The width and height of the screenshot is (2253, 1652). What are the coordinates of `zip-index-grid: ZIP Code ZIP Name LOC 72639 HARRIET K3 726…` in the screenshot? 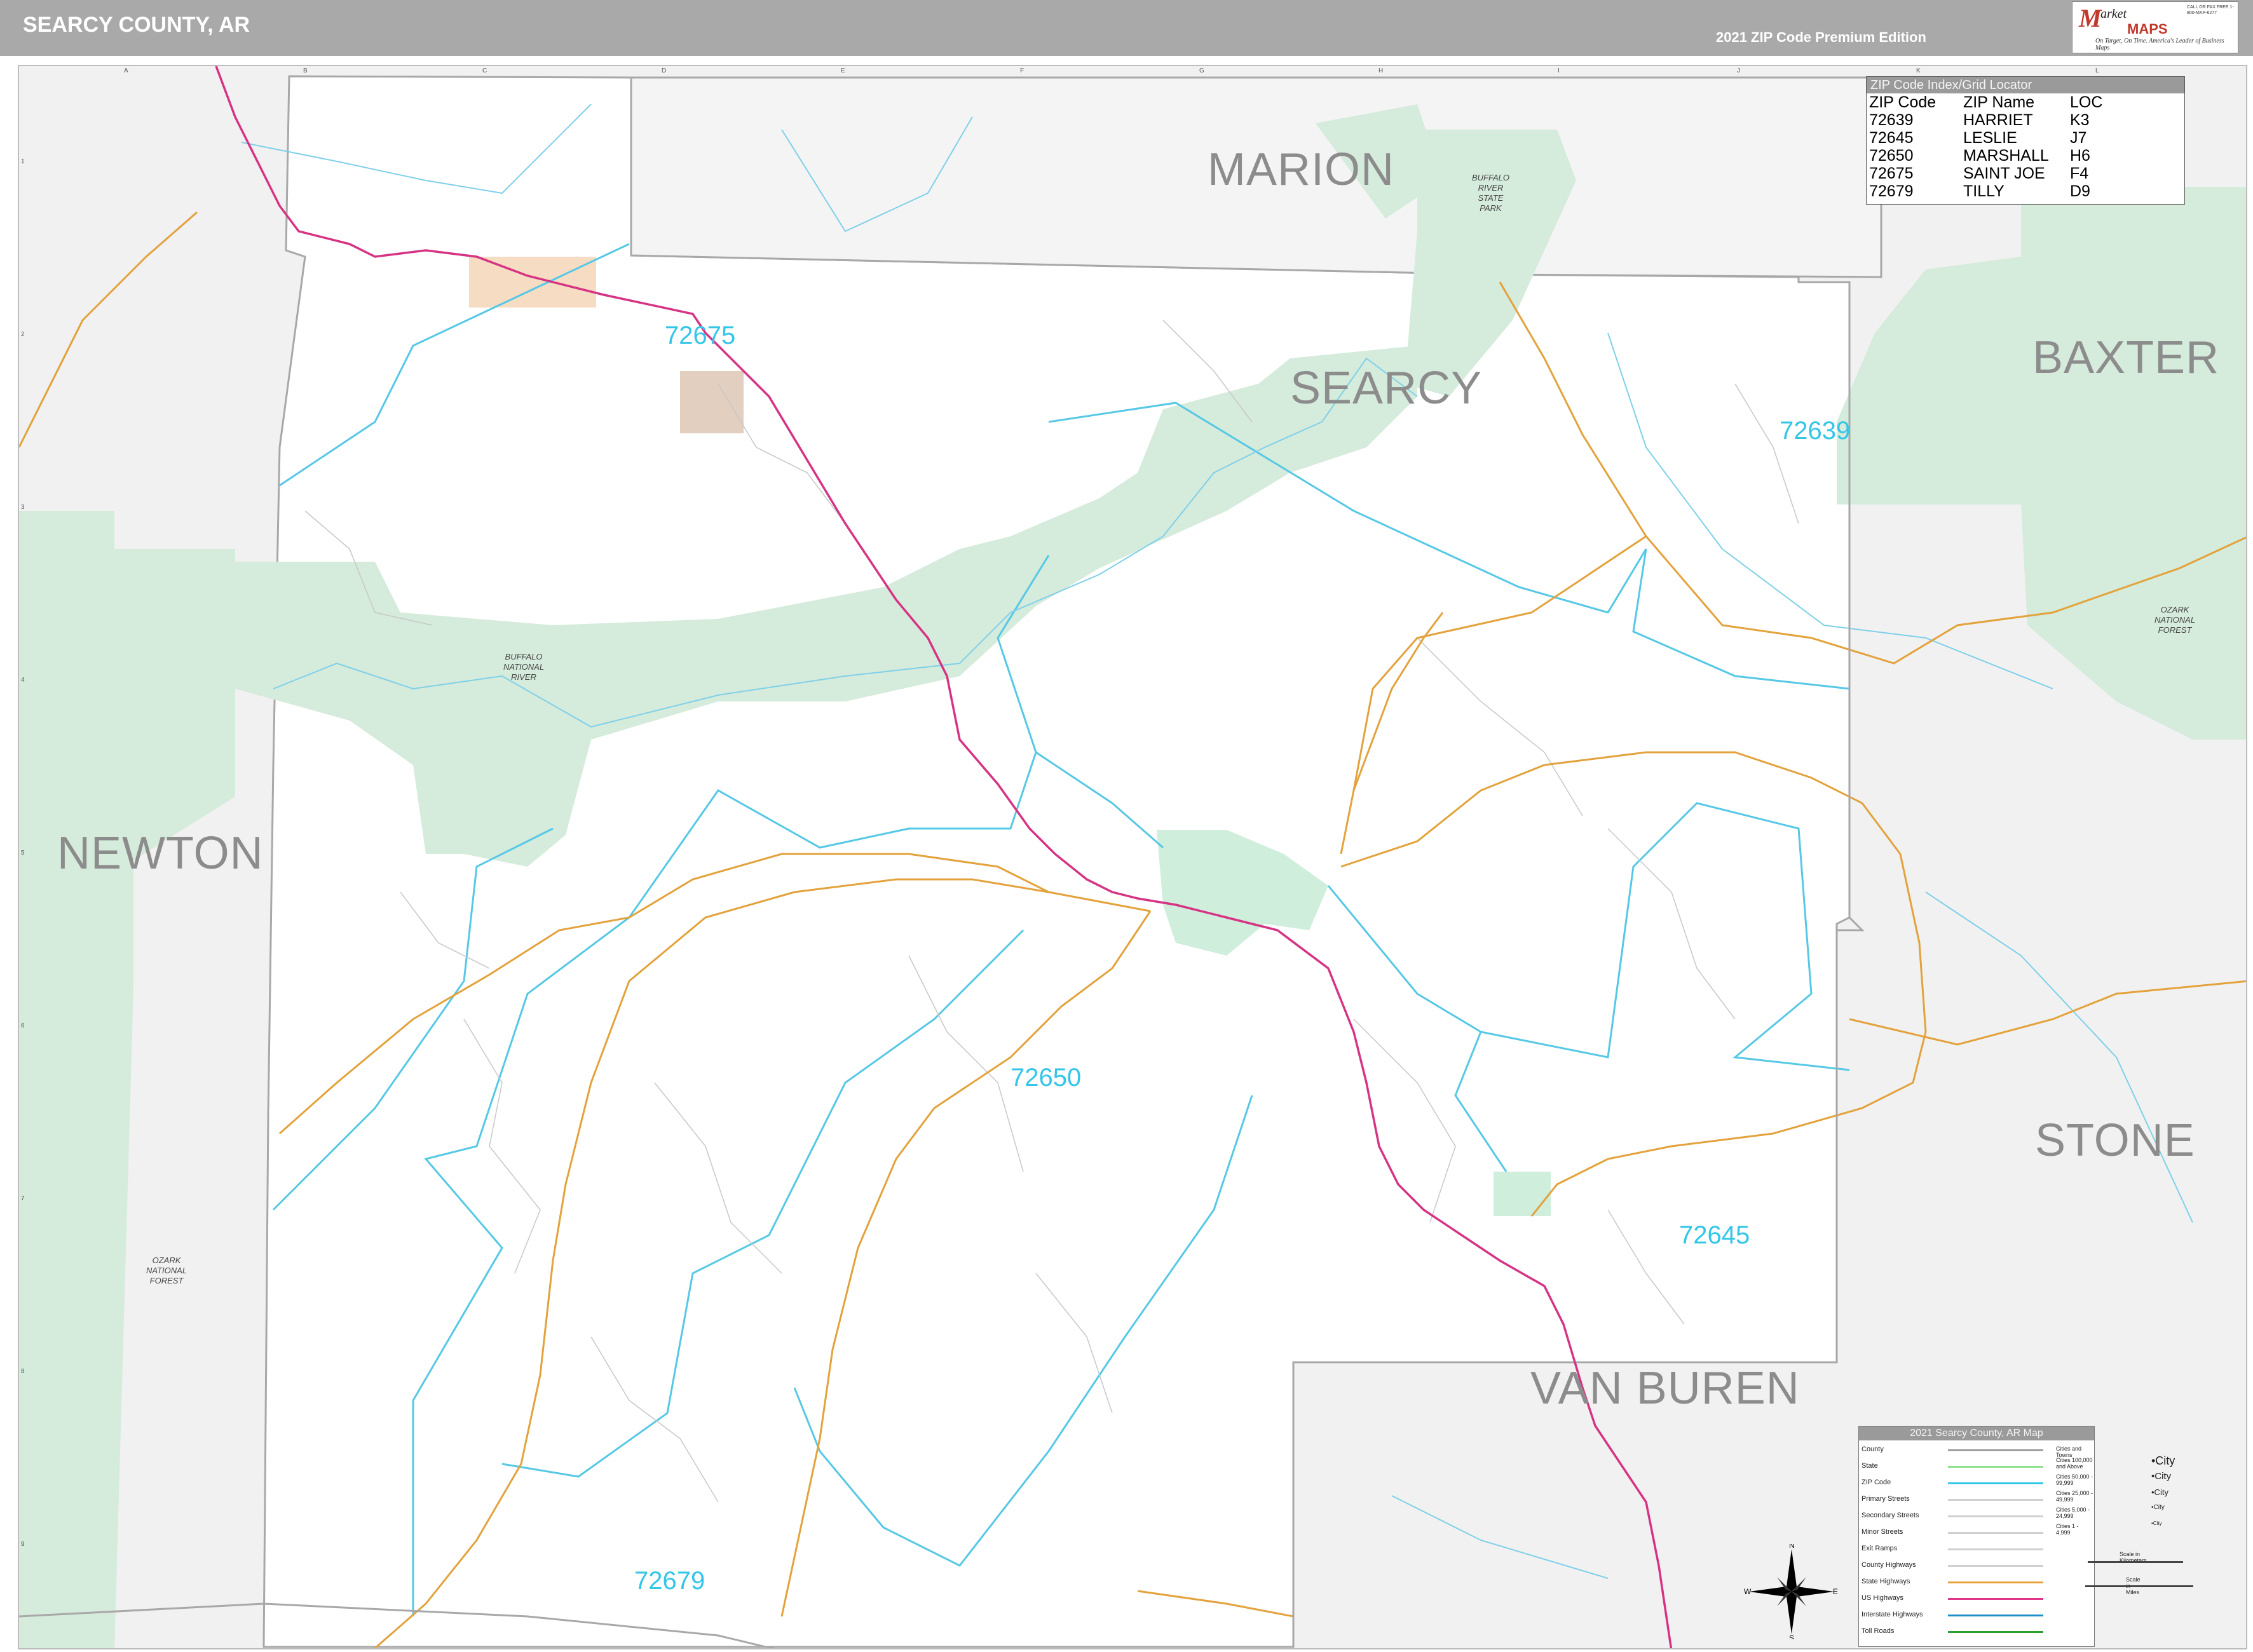 It's located at (1987, 146).